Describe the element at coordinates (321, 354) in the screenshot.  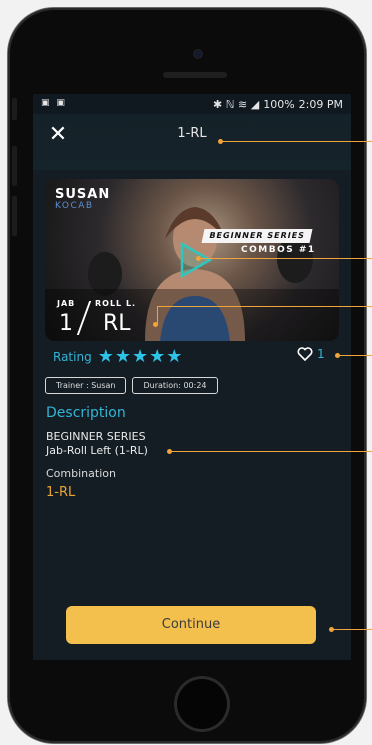
I see `like-count: 1` at that location.